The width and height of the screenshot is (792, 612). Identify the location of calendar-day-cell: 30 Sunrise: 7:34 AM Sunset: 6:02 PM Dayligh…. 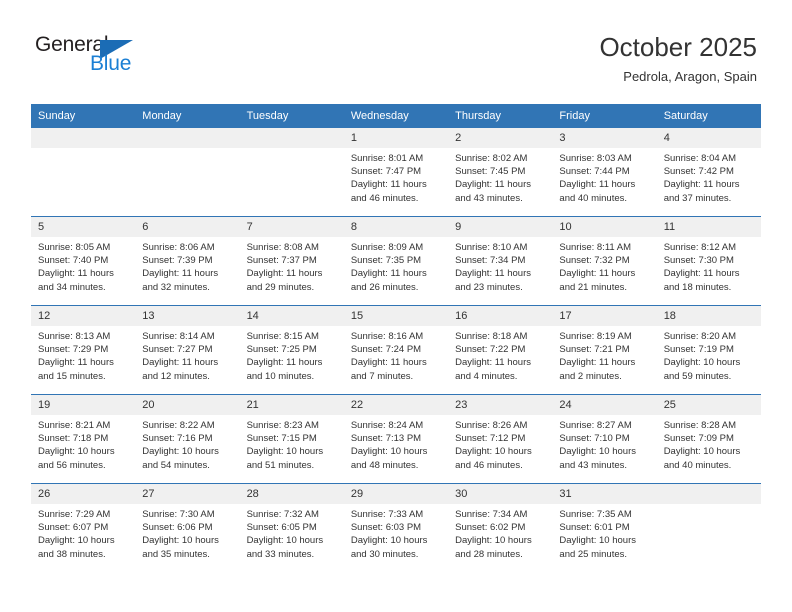
(500, 527).